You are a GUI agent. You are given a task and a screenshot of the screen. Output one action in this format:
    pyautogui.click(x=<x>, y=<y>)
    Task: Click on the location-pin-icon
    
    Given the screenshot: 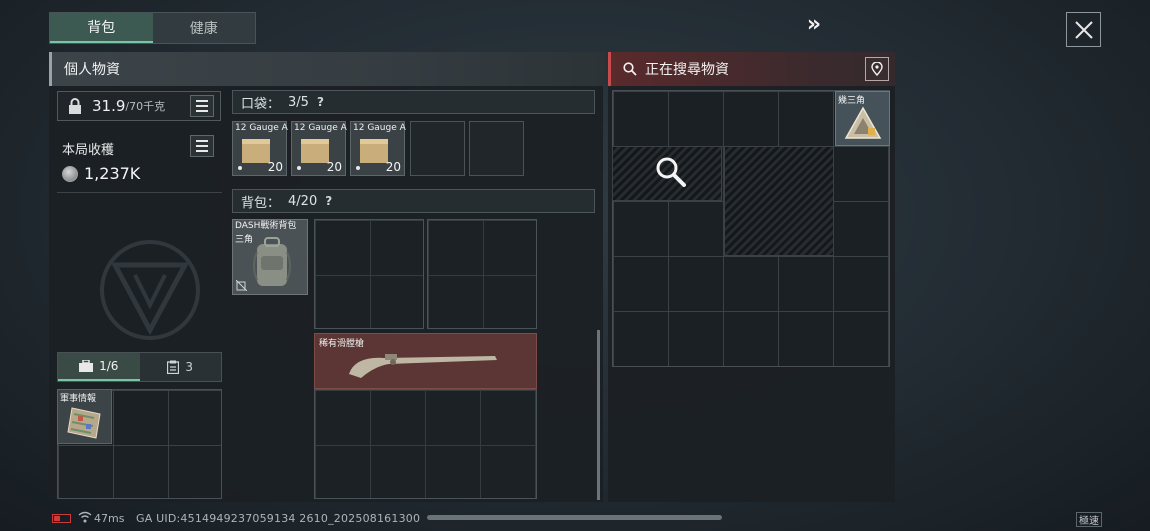 What is the action you would take?
    pyautogui.click(x=877, y=69)
    